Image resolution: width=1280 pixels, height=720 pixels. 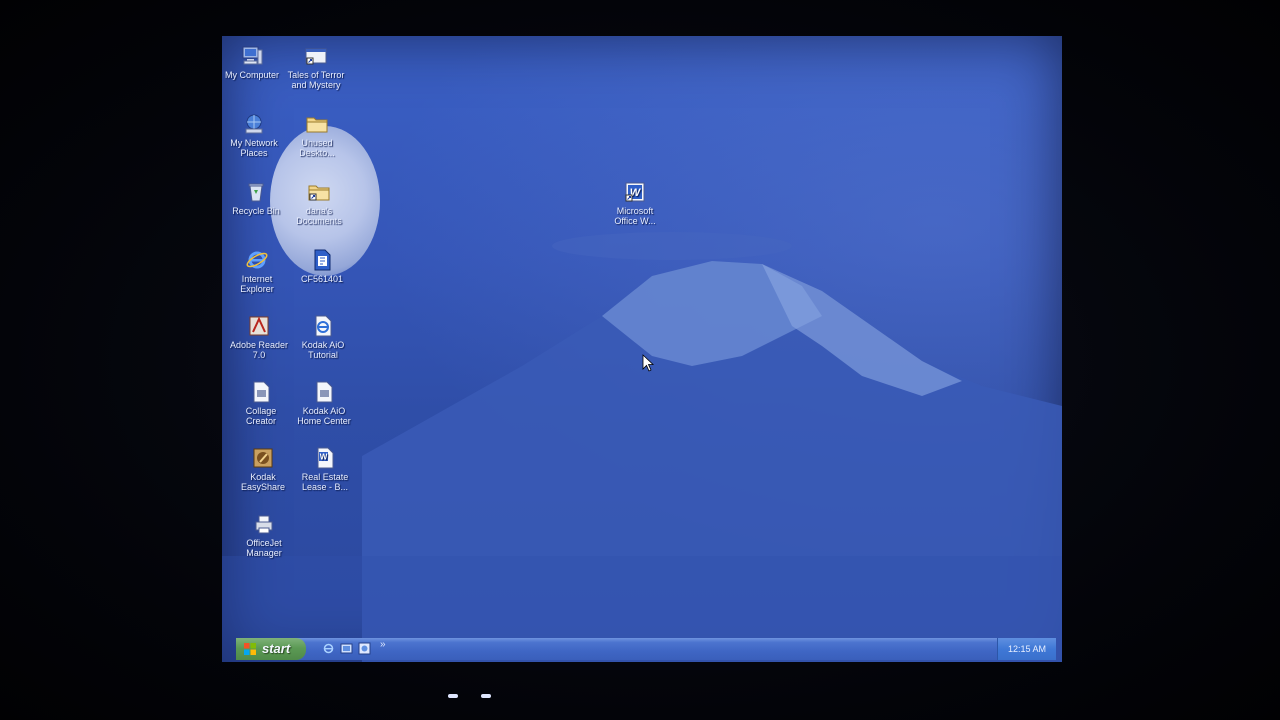 I want to click on recycle-bin-icon, so click(x=256, y=192).